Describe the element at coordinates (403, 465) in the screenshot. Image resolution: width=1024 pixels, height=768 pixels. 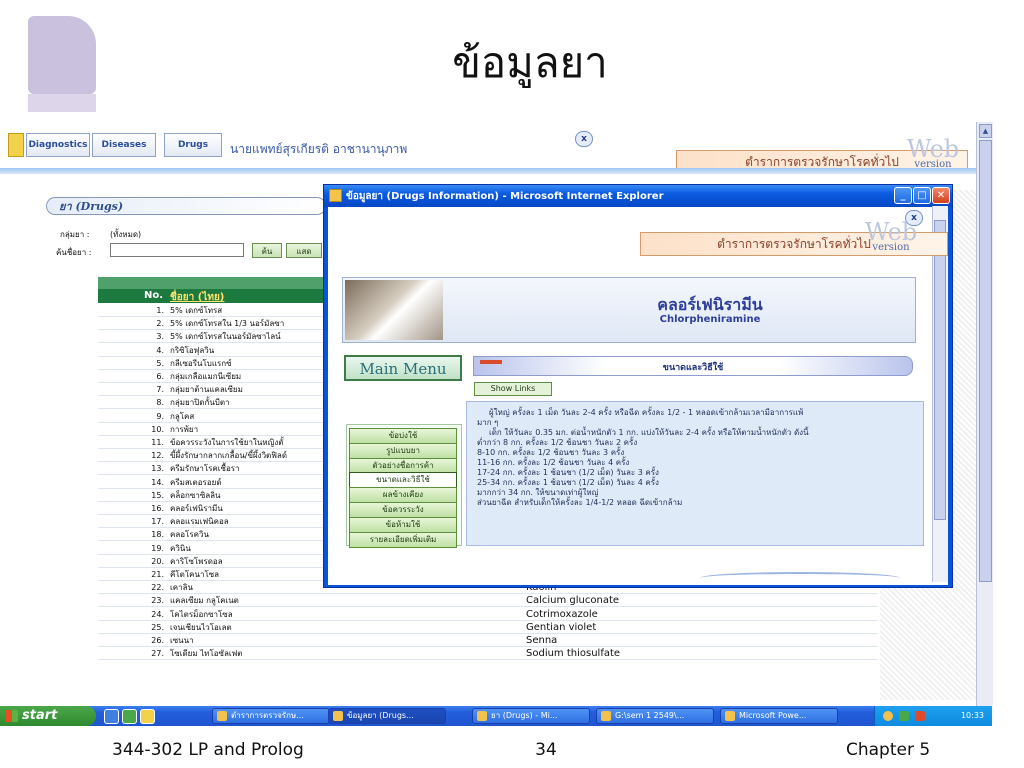
I see `menu-item: ตัวอย่างชื่อการค้า` at that location.